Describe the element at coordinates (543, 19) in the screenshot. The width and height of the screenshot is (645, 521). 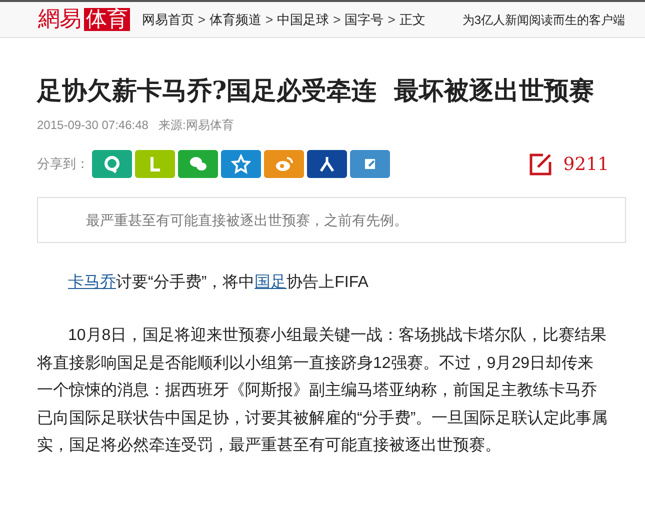
I see `app-promo-link: 为3亿人新闻阅读而生的客户端` at that location.